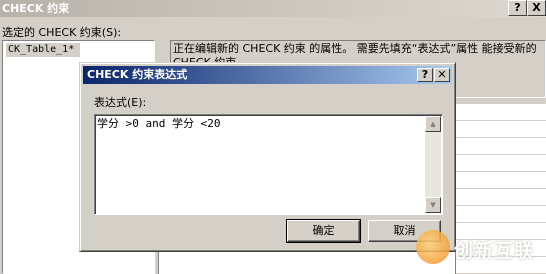 Image resolution: width=546 pixels, height=274 pixels. I want to click on background-title: CHECK 约束, so click(36, 8).